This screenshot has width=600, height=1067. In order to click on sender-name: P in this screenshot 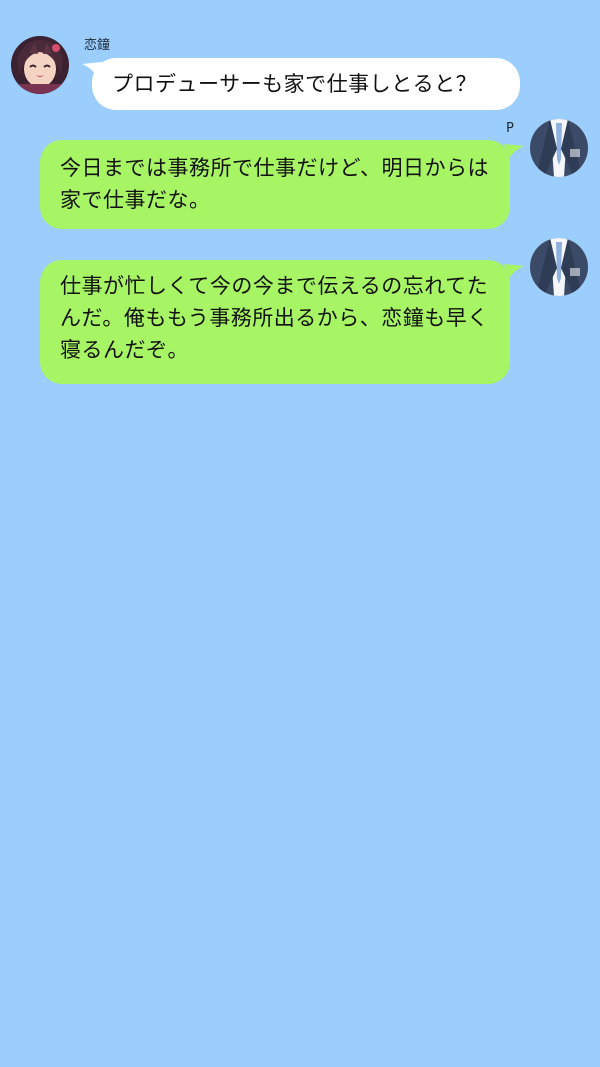, I will do `click(510, 128)`.